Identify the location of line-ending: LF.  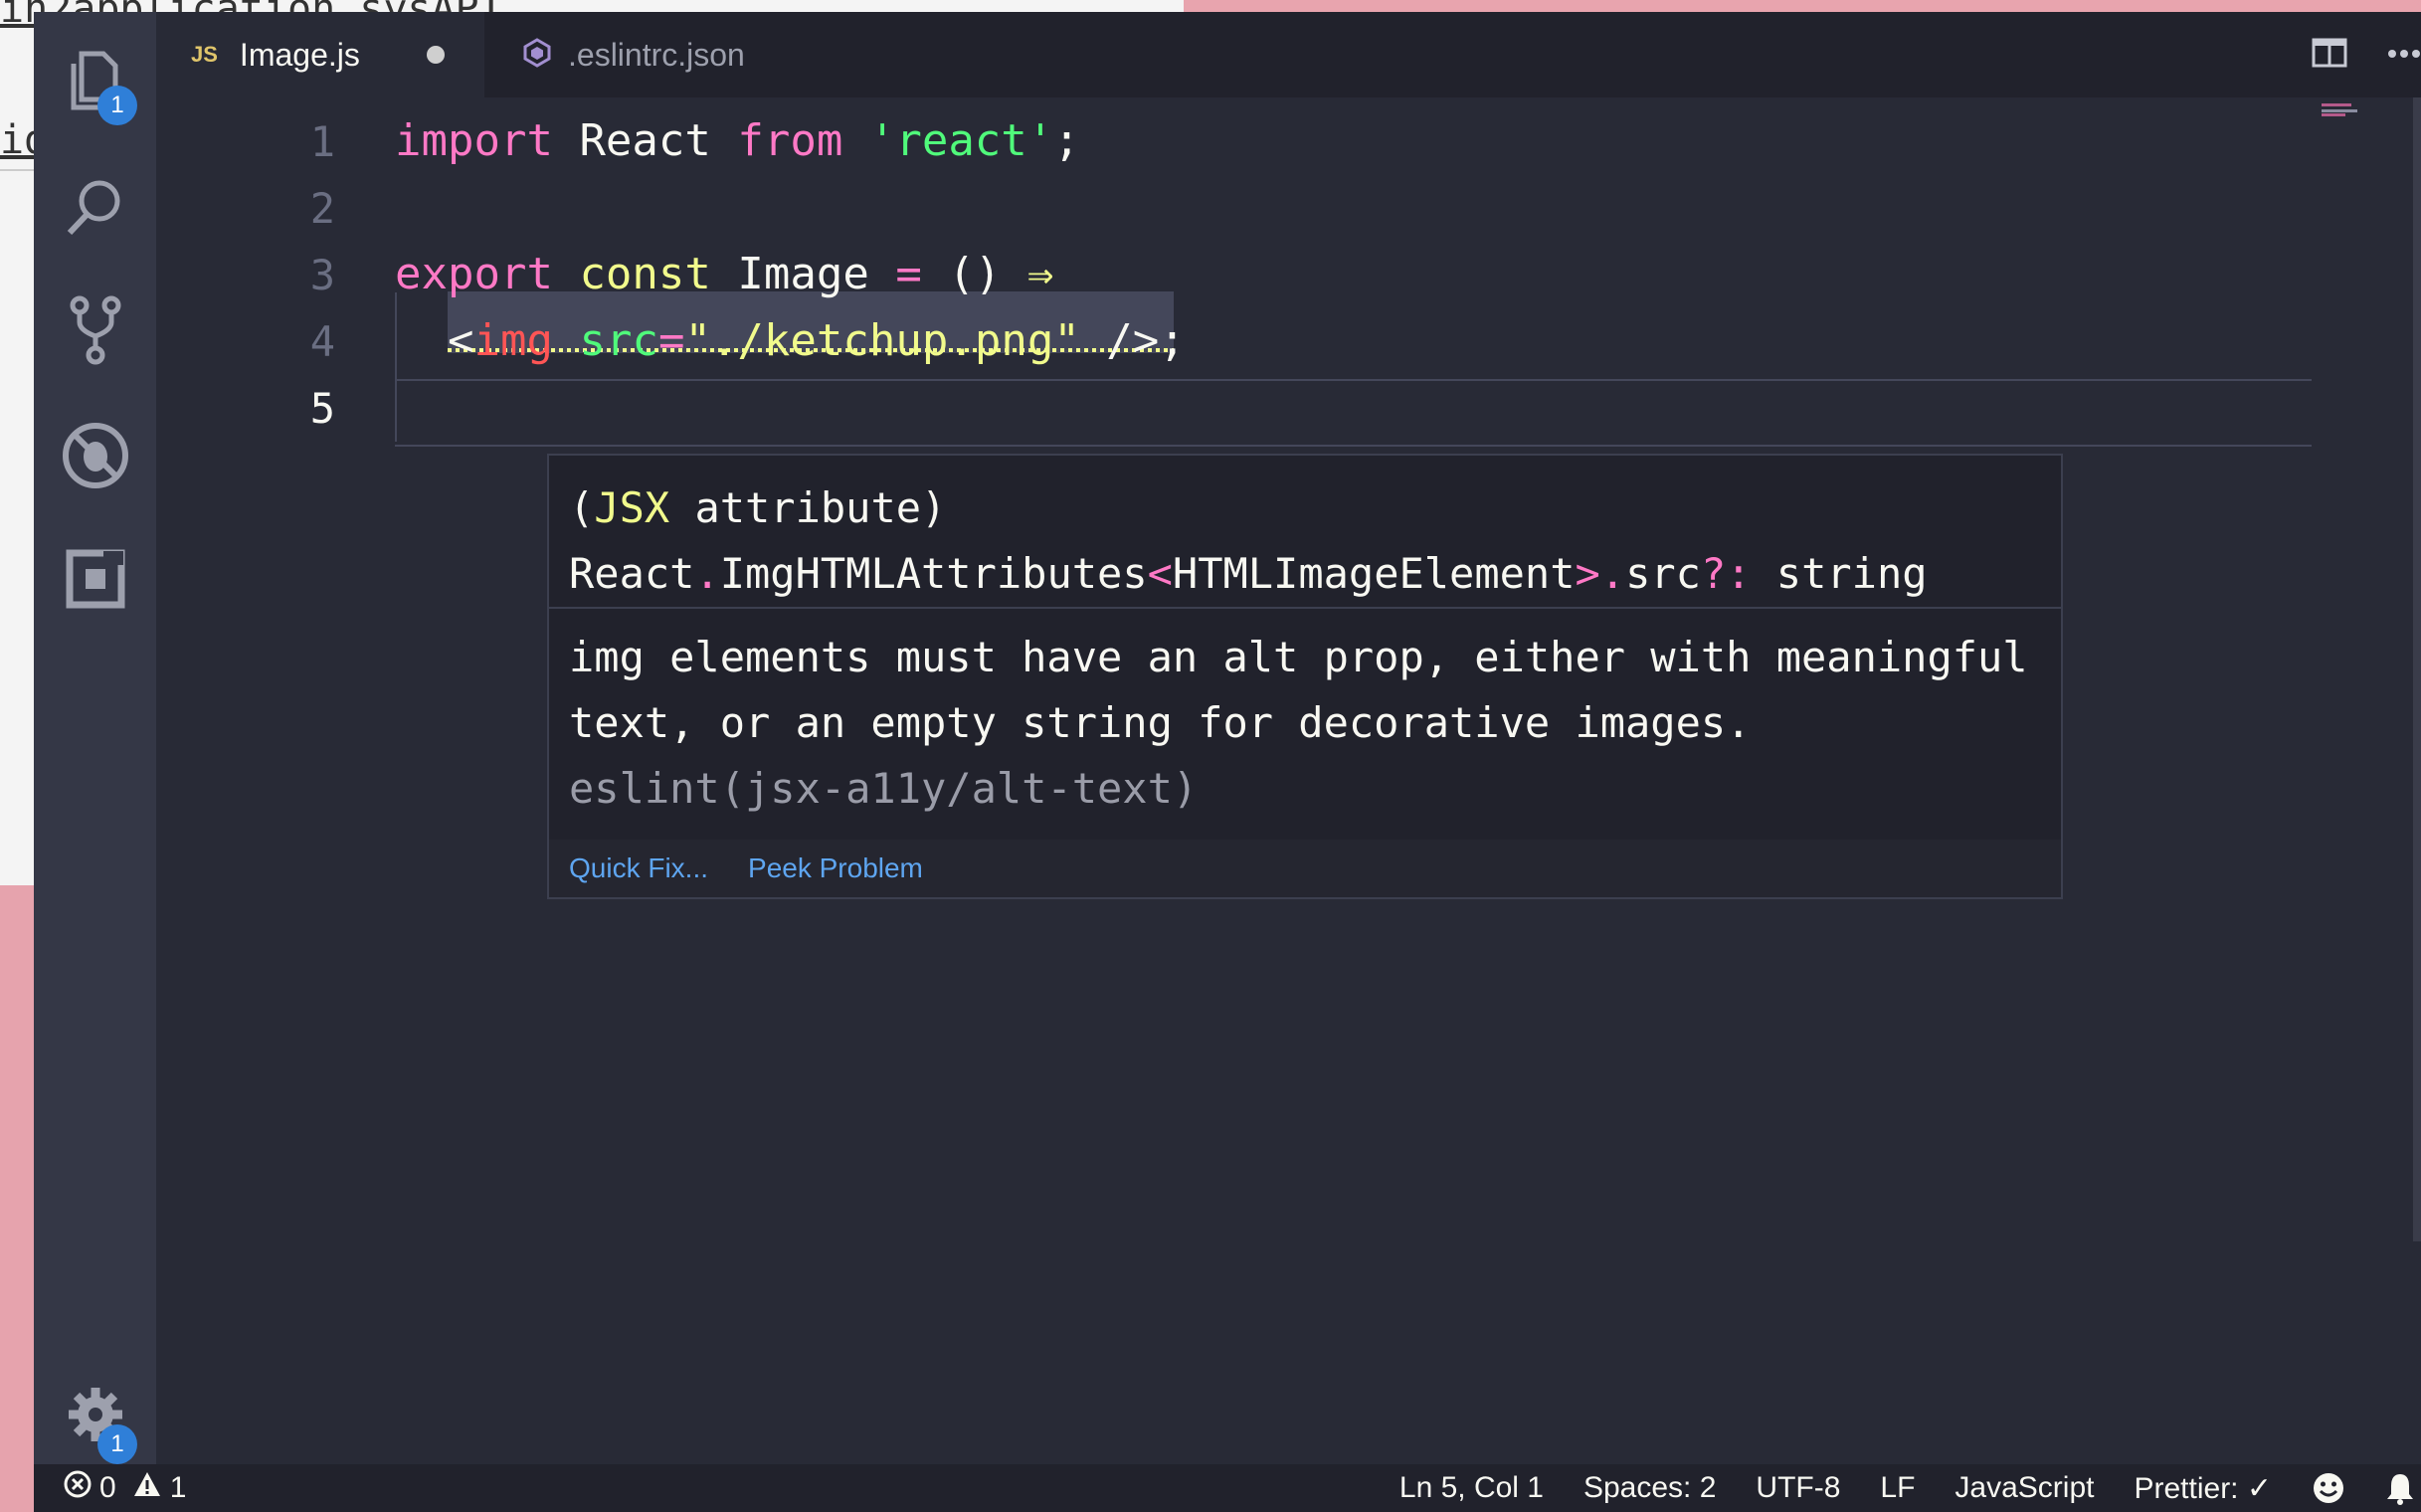
(1897, 1488).